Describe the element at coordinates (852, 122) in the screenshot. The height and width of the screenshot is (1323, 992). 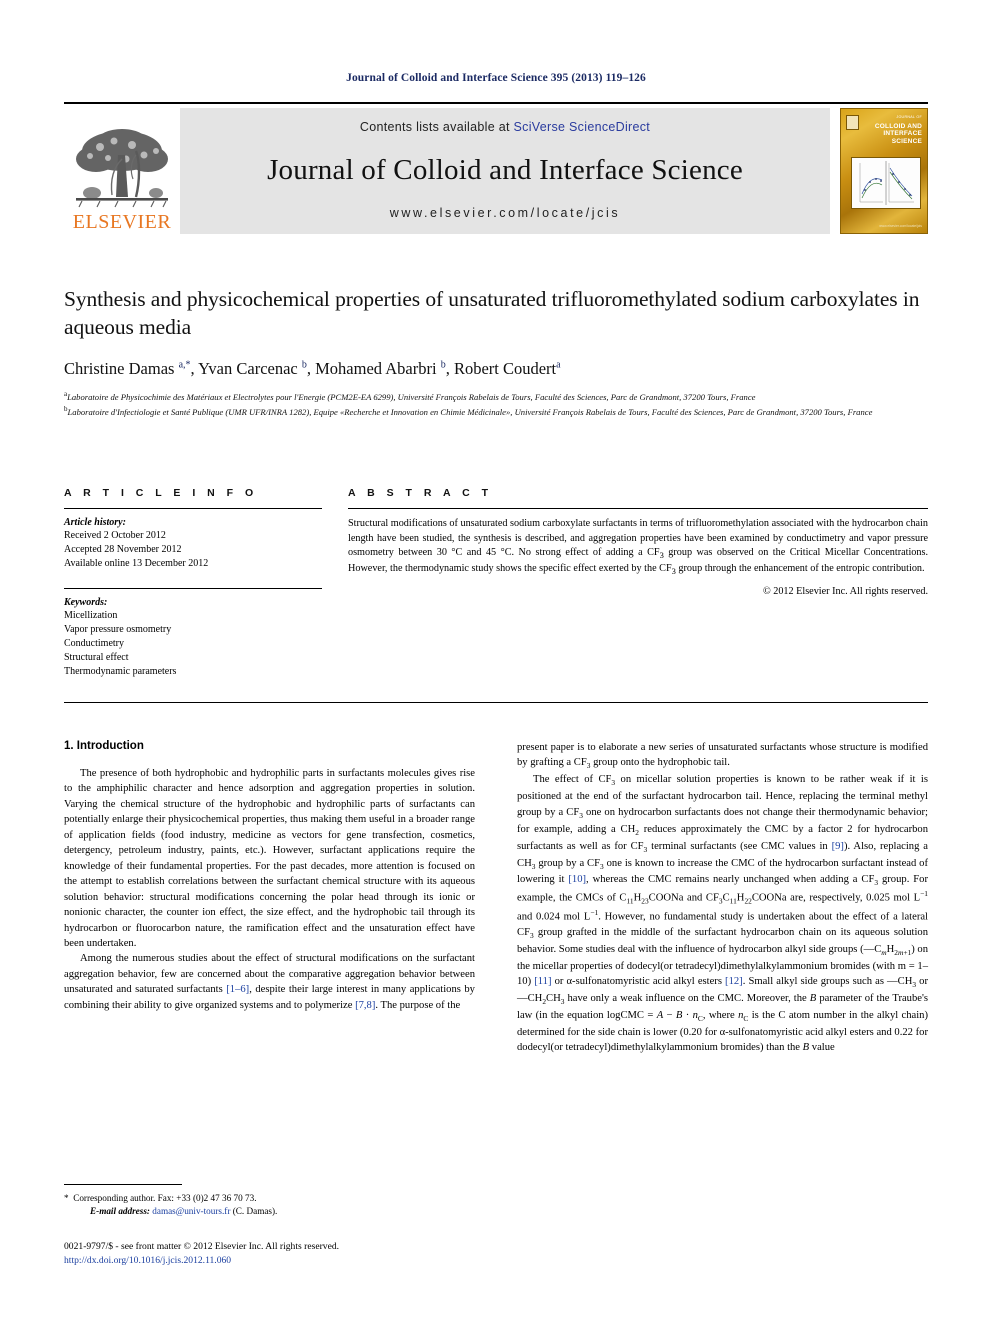
I see `cover-elsevier-mark-icon` at that location.